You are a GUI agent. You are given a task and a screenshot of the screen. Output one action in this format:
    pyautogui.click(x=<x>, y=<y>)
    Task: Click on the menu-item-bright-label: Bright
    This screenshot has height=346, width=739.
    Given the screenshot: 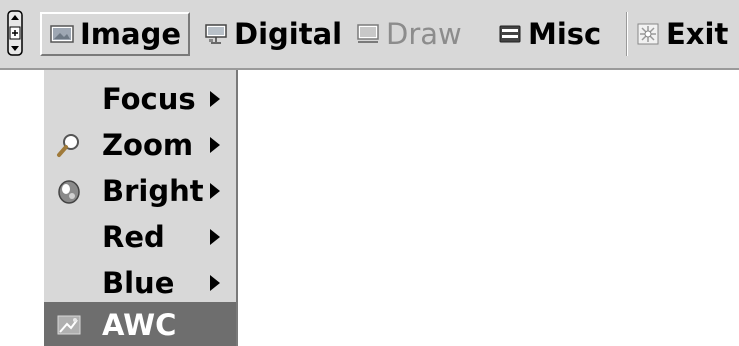 What is the action you would take?
    pyautogui.click(x=153, y=191)
    